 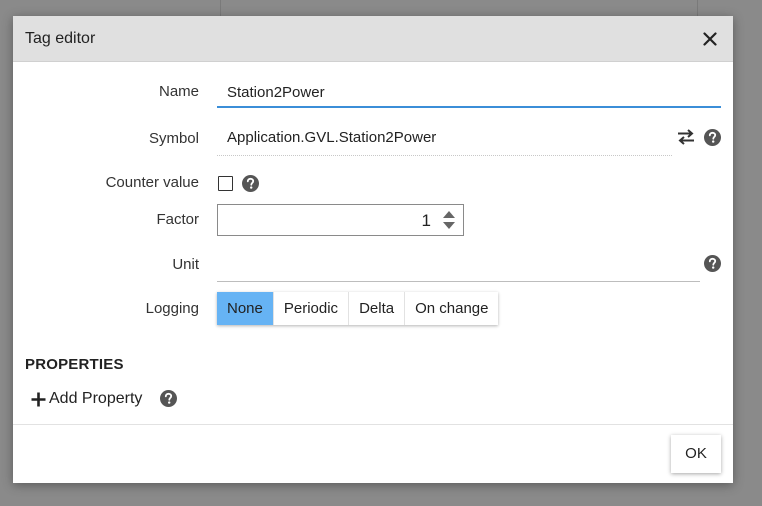 I want to click on factor-stepper, so click(x=340, y=220).